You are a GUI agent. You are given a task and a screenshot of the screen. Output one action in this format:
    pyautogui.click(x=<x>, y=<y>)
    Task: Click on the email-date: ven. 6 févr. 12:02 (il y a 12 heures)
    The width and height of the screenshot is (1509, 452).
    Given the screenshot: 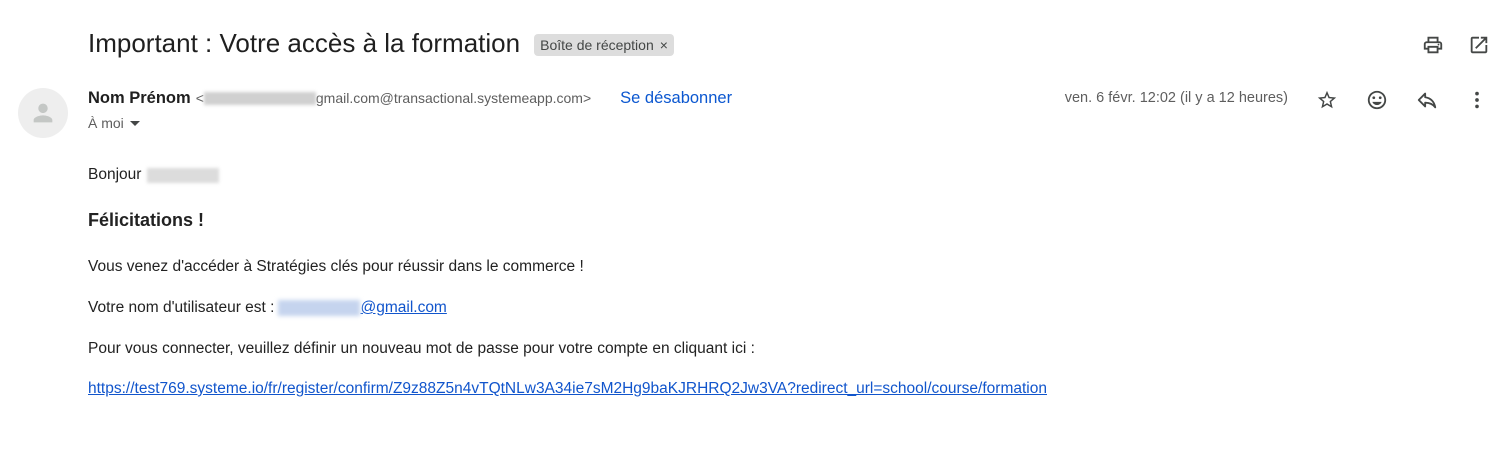 What is the action you would take?
    pyautogui.click(x=1176, y=98)
    